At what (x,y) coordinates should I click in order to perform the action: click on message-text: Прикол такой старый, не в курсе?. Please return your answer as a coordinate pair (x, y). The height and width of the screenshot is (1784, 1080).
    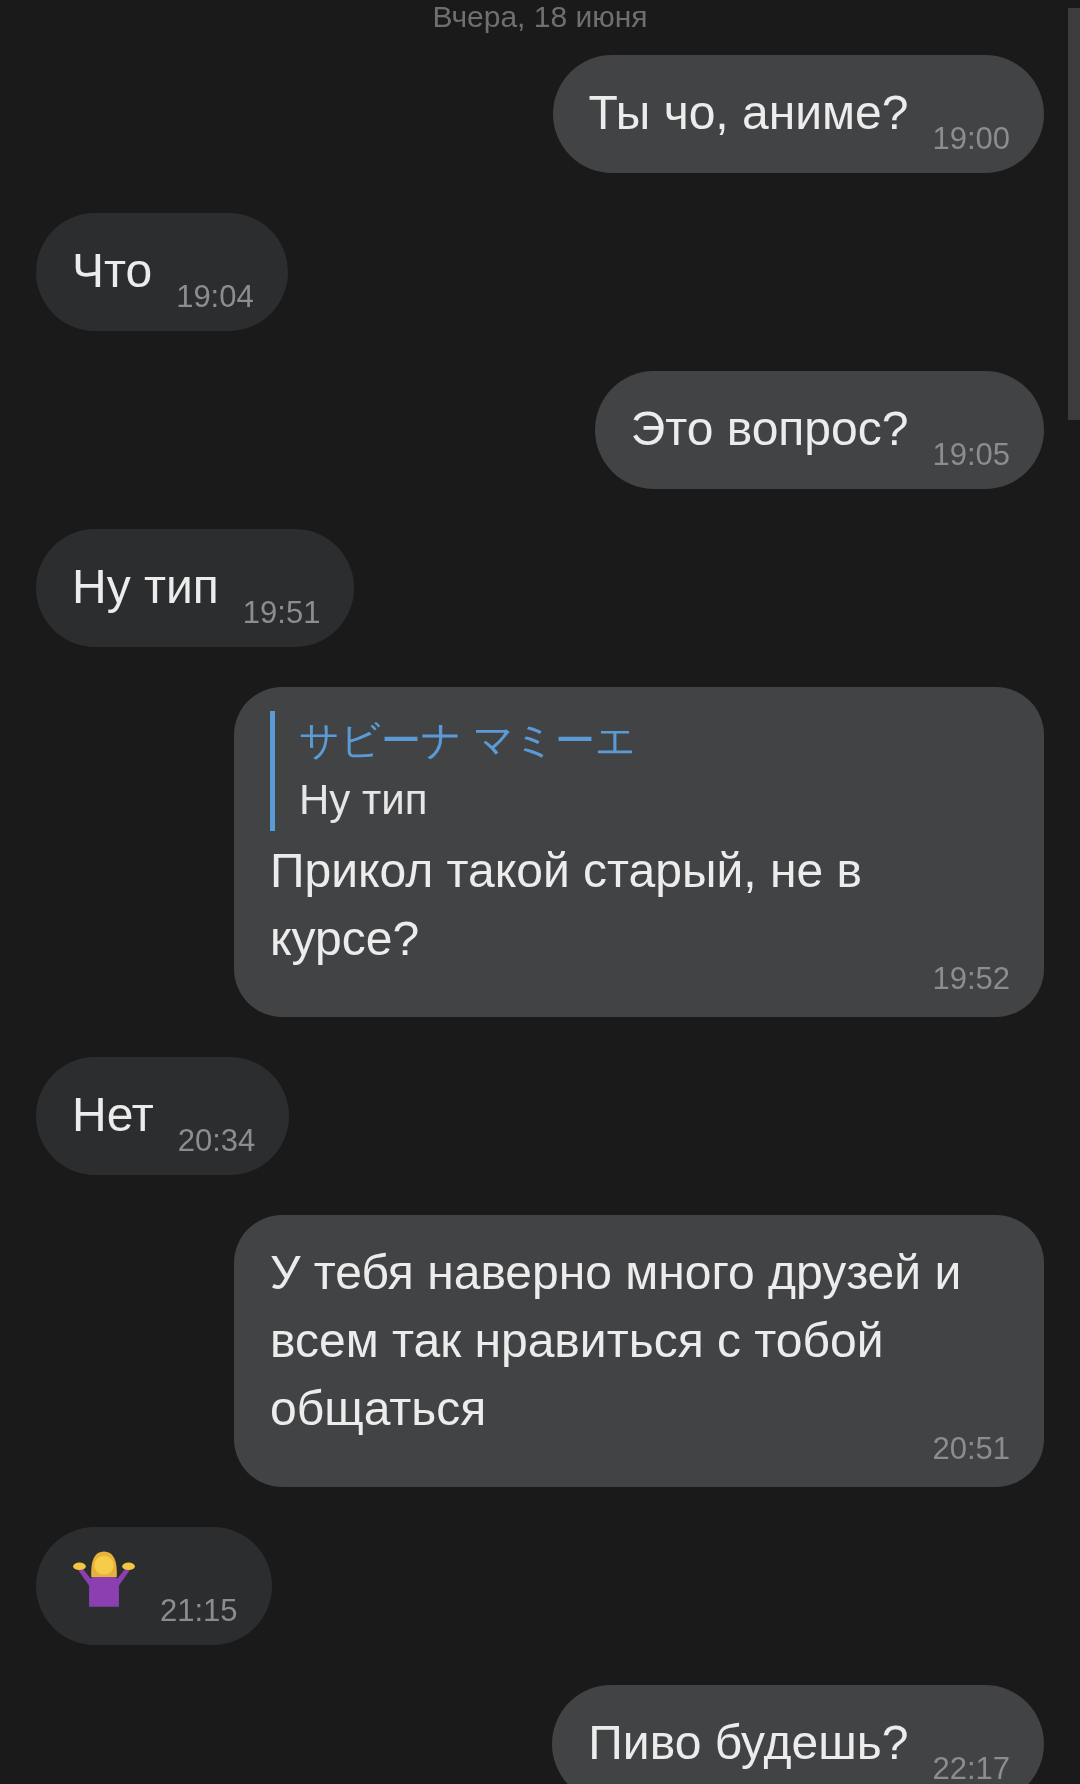
    Looking at the image, I should click on (566, 905).